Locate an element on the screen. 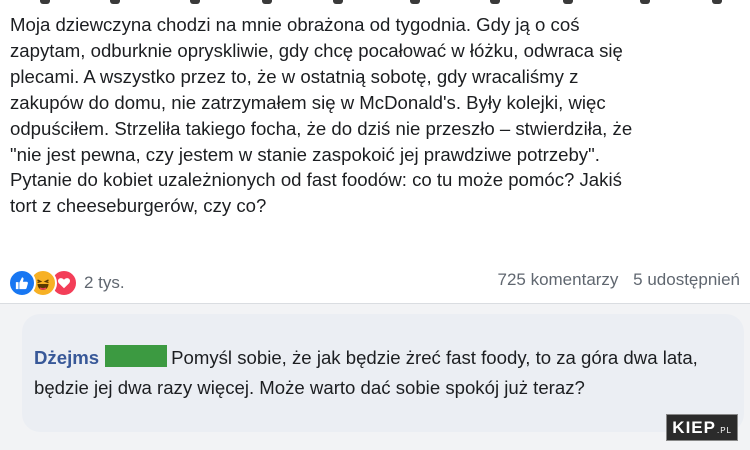  reactions-summary: 2 tys. is located at coordinates (66, 283).